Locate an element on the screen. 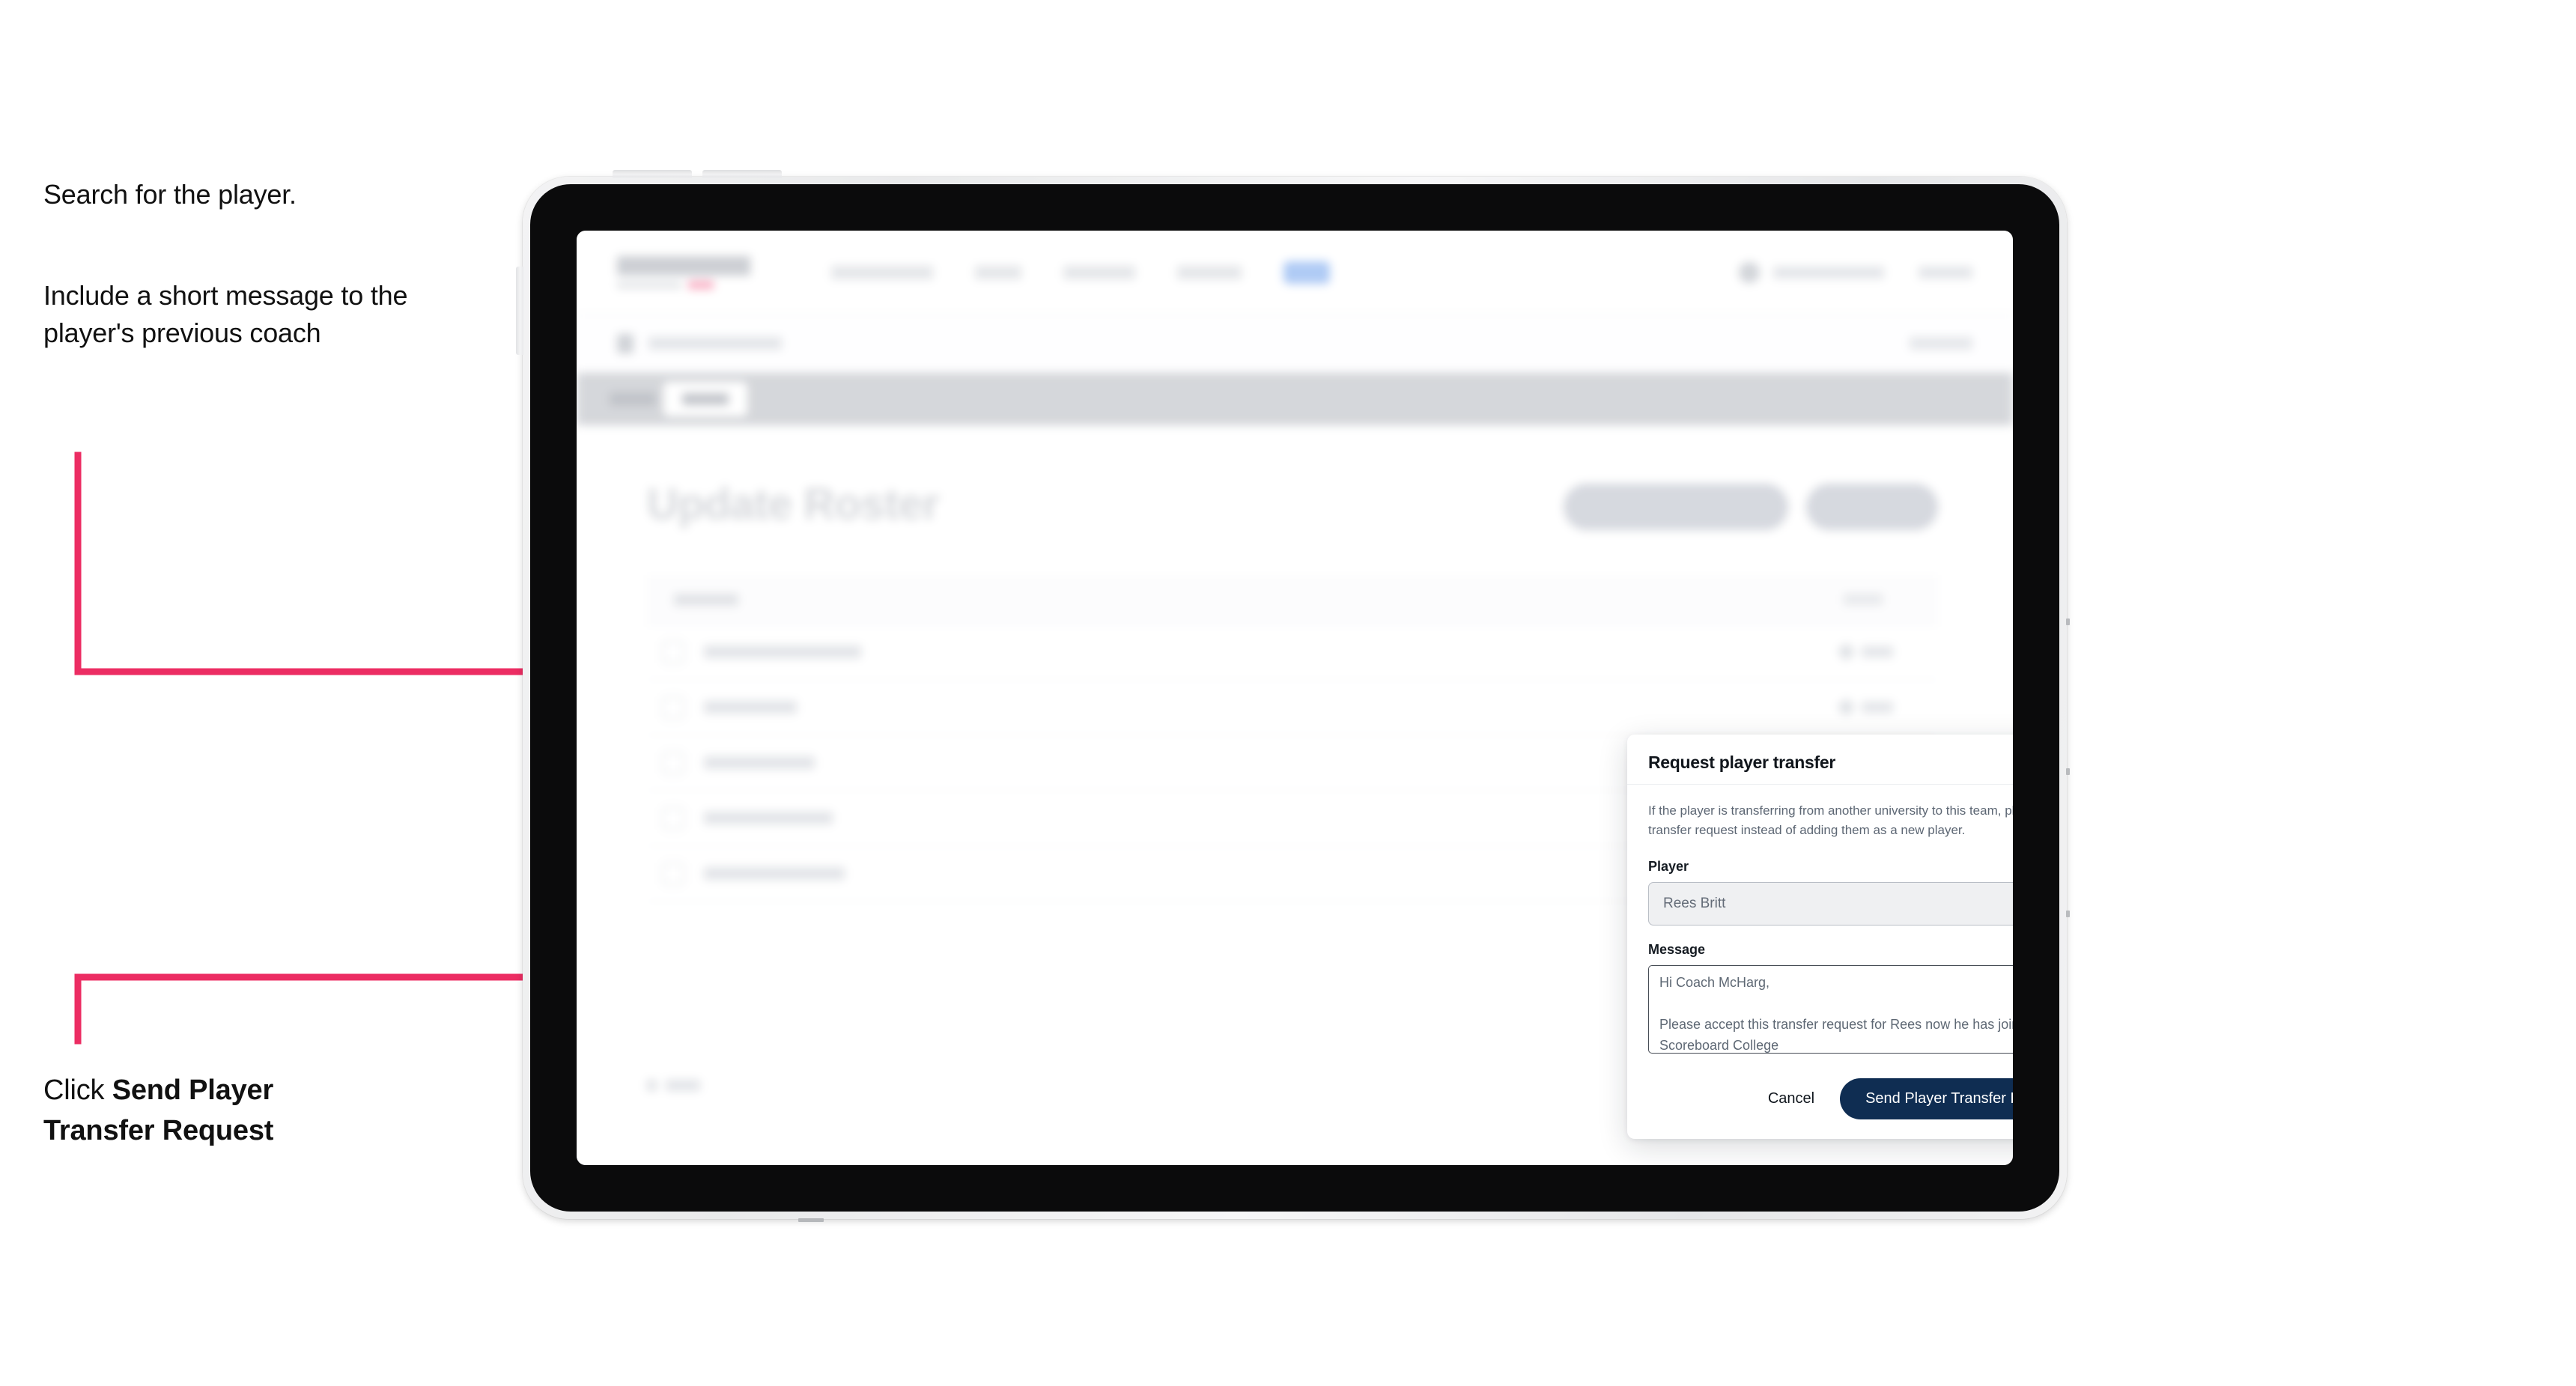  logo-wordmark is located at coordinates (683, 266).